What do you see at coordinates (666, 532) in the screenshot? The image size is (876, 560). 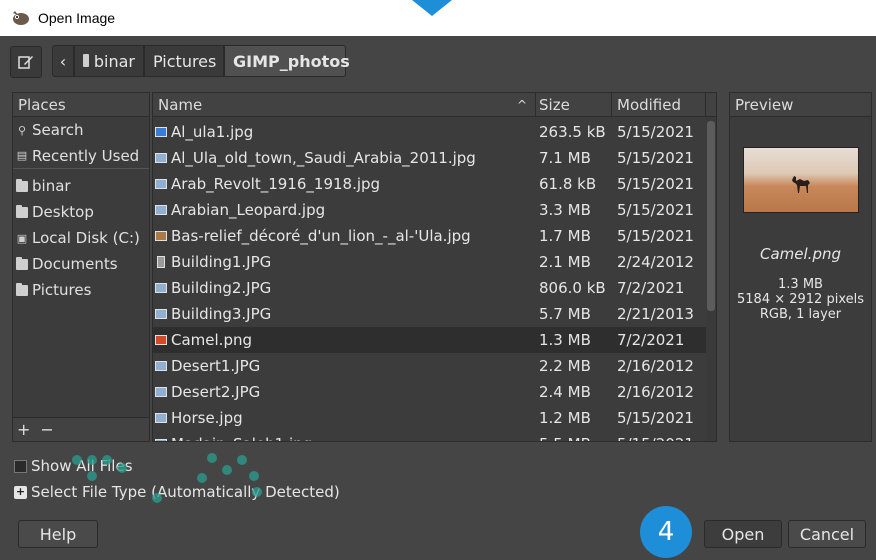 I see `step-callout-badge: 4` at bounding box center [666, 532].